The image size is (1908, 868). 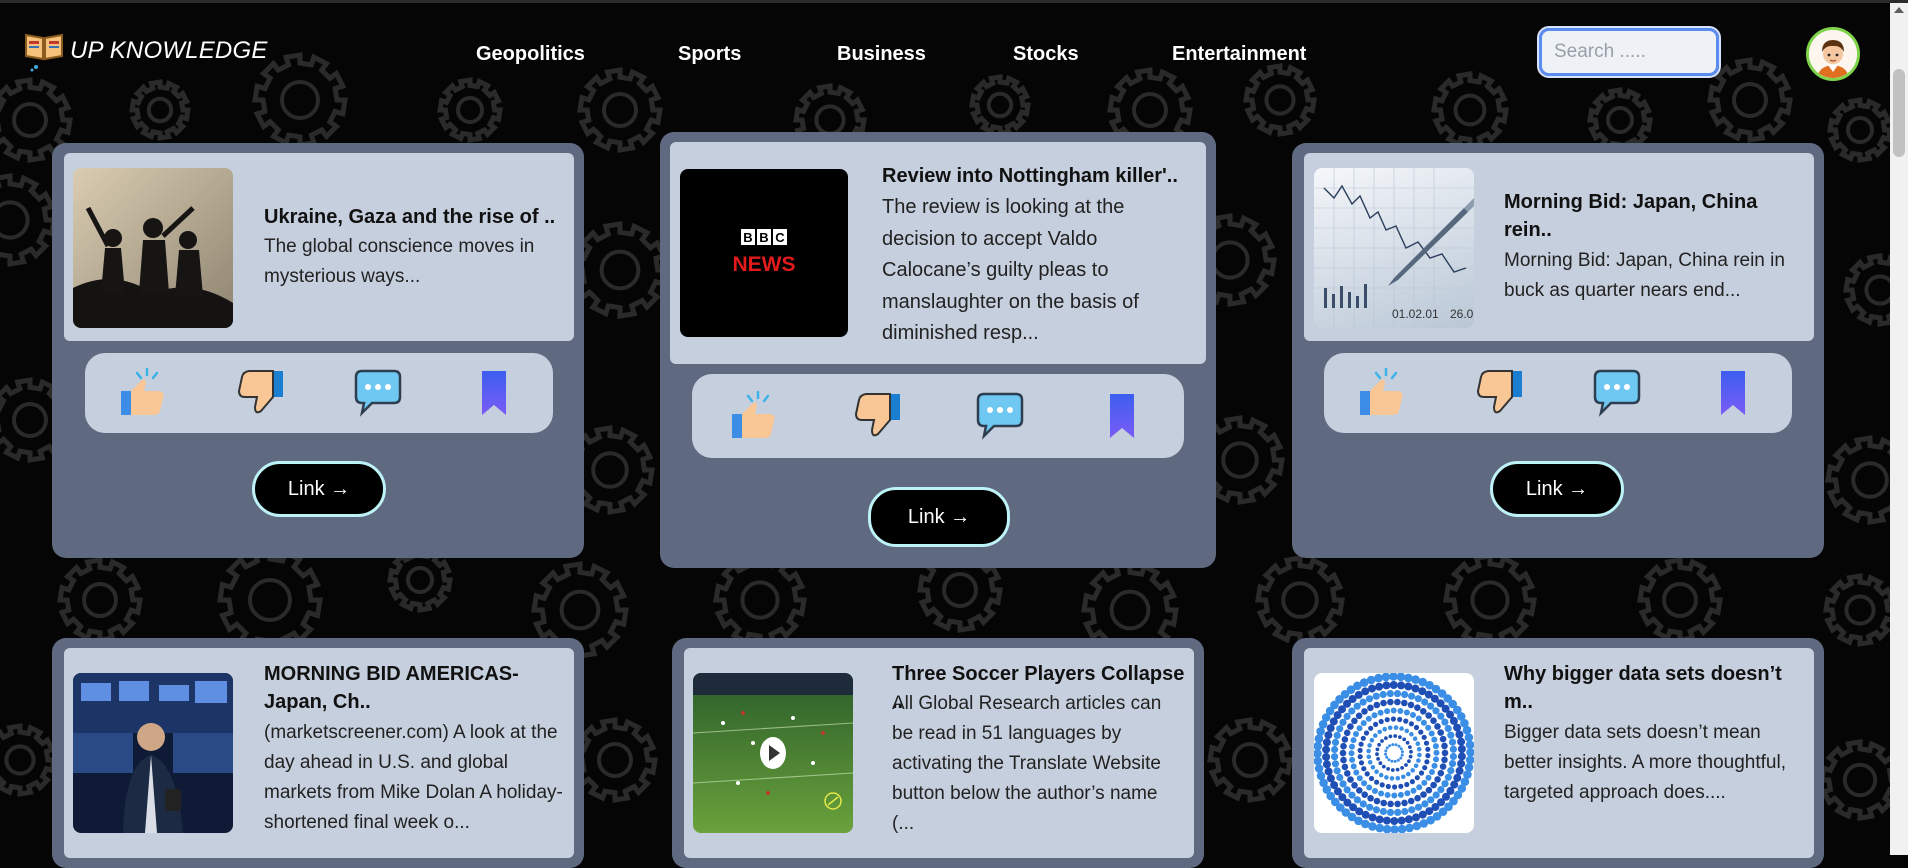 I want to click on scroll-up-arrow-icon, so click(x=1899, y=10).